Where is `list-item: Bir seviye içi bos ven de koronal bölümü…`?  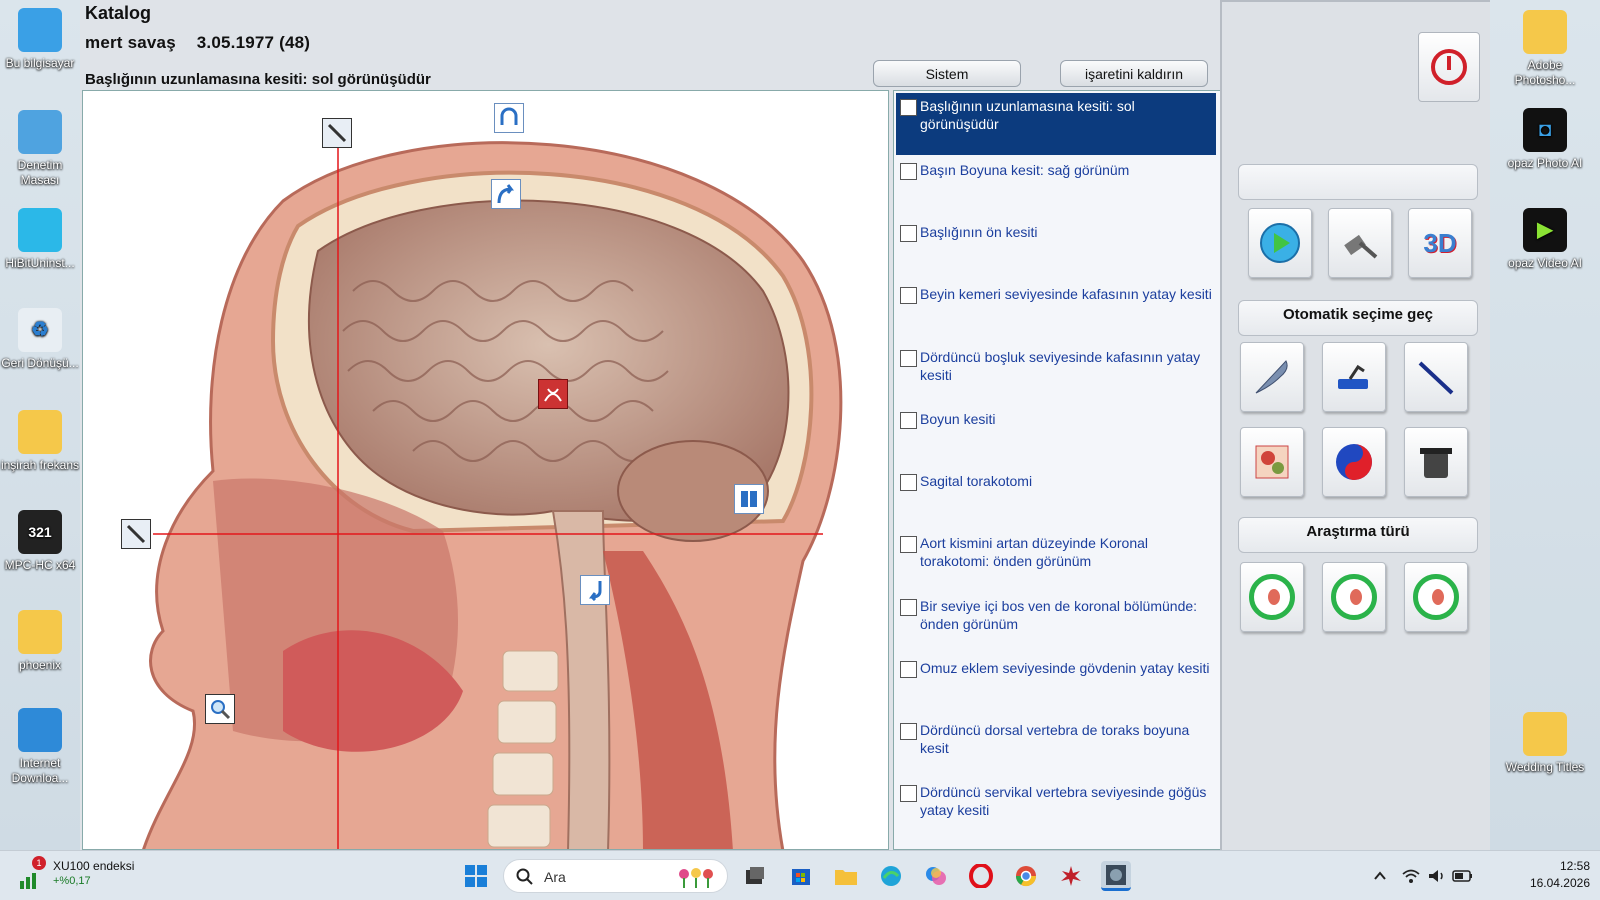 list-item: Bir seviye içi bos ven de koronal bölümü… is located at coordinates (1056, 624).